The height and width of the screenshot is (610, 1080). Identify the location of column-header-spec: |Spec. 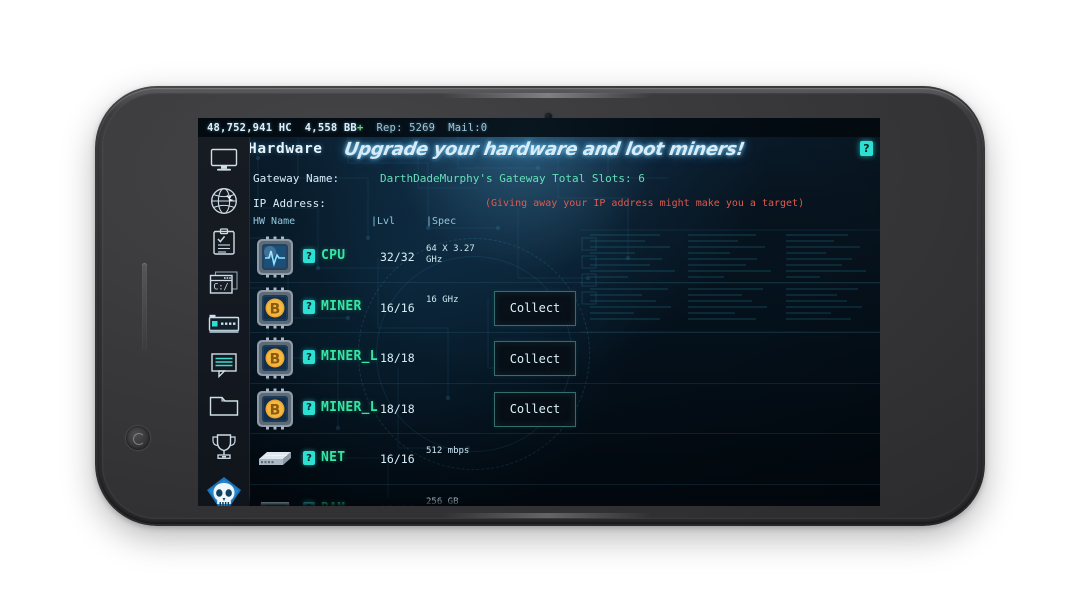
(441, 221).